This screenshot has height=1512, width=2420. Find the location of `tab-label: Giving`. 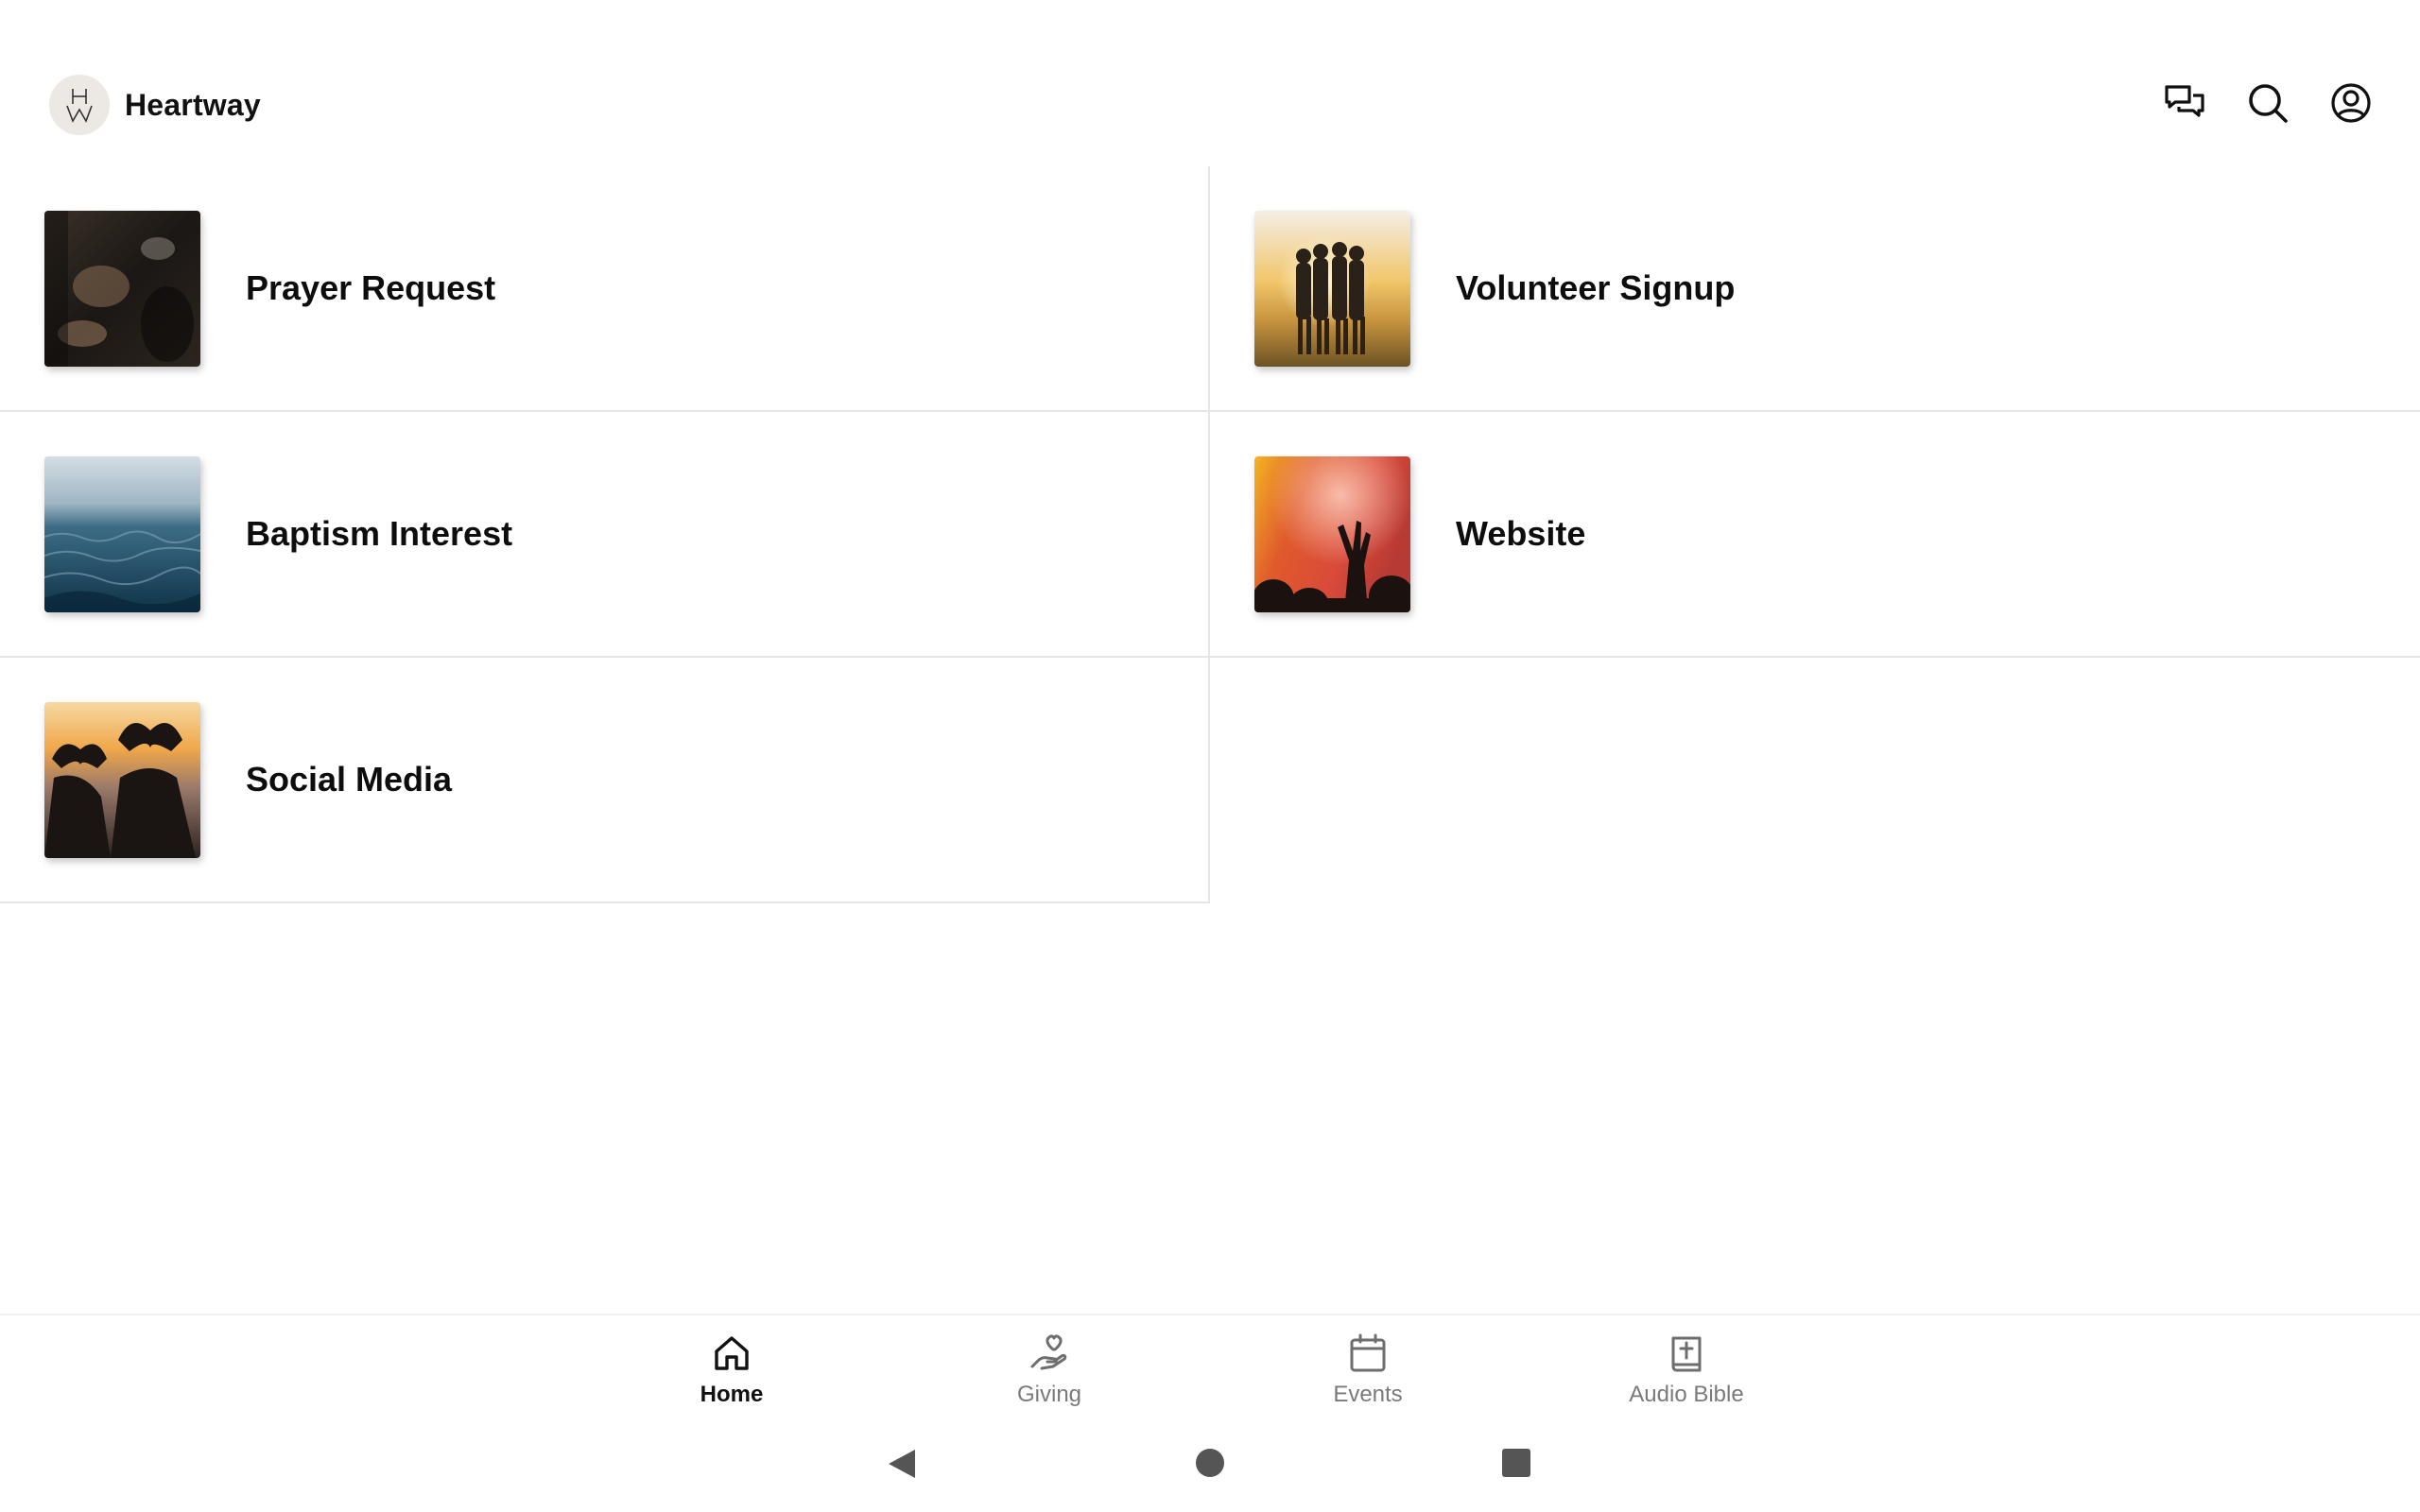

tab-label: Giving is located at coordinates (1049, 1394).